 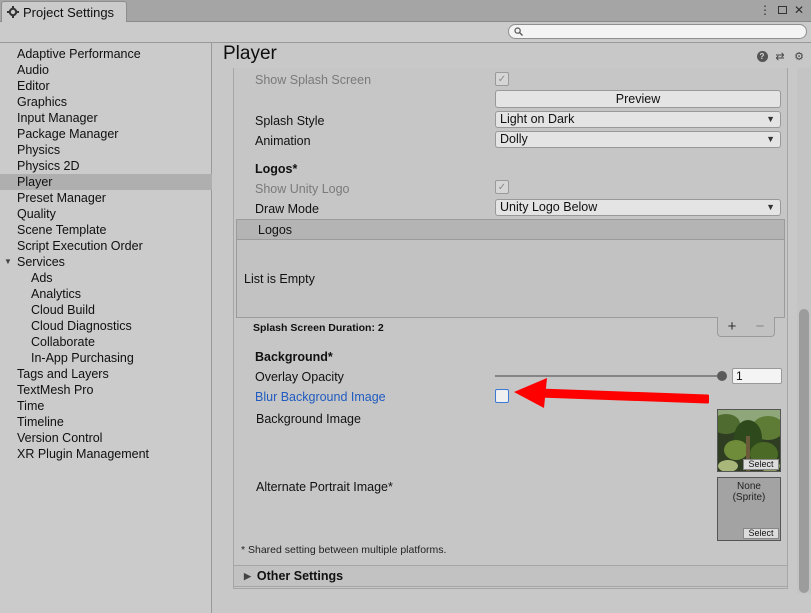 What do you see at coordinates (106, 182) in the screenshot?
I see `sidebar-item-player: Player` at bounding box center [106, 182].